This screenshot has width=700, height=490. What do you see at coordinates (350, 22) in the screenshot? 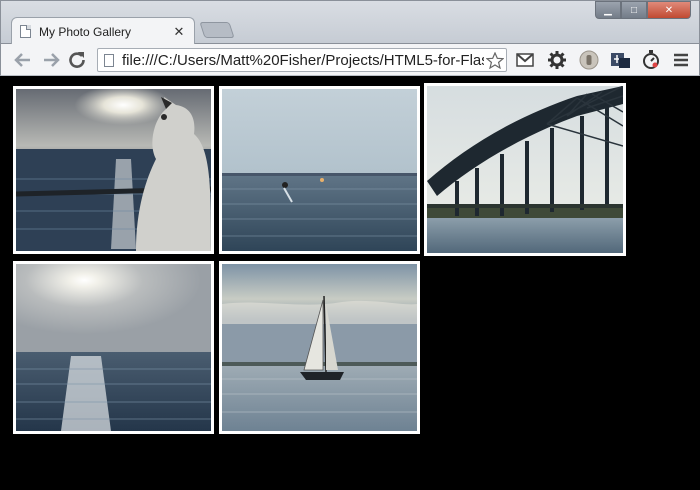
I see `window-titlebar: My Photo Gallery ✕ ▁ □ ✕` at bounding box center [350, 22].